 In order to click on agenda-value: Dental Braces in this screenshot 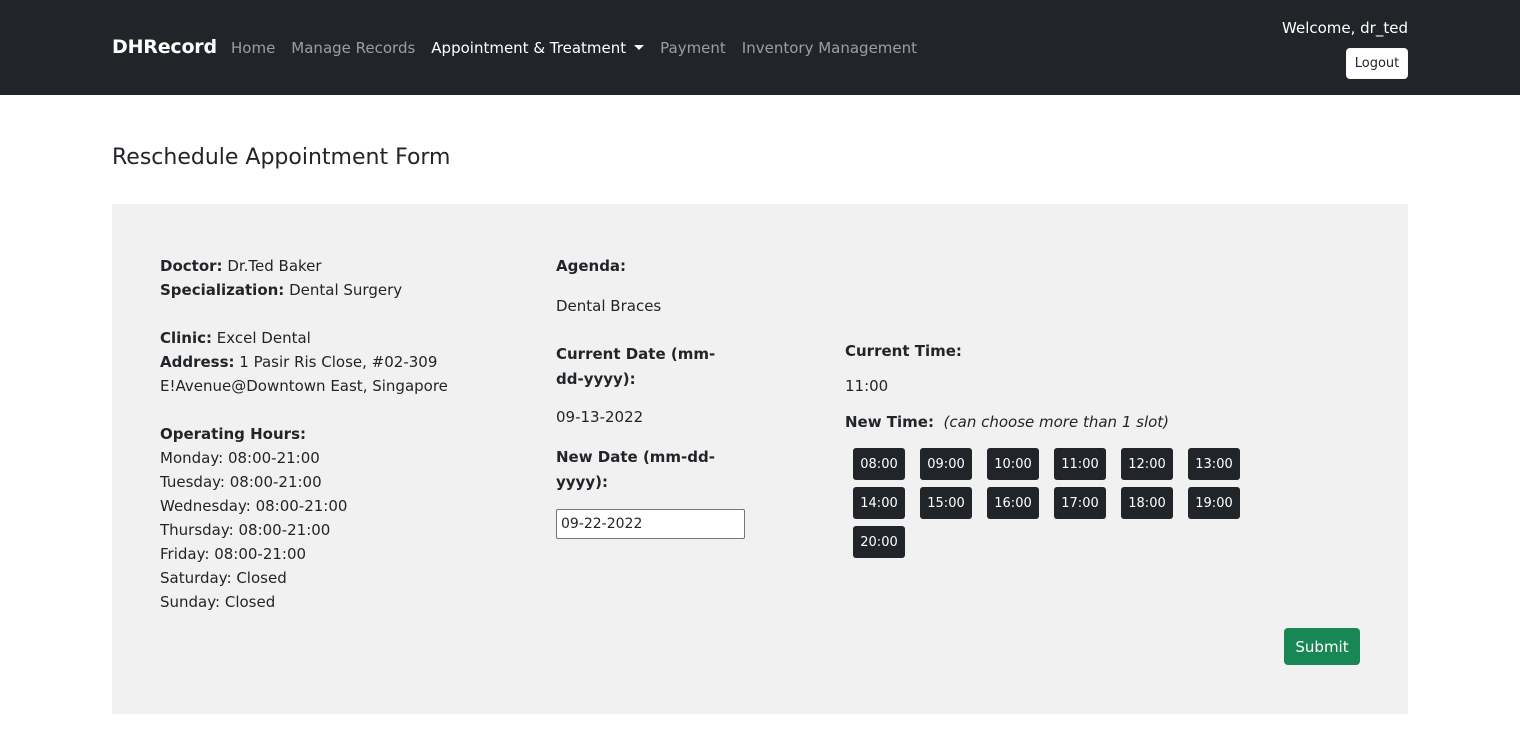, I will do `click(609, 306)`.